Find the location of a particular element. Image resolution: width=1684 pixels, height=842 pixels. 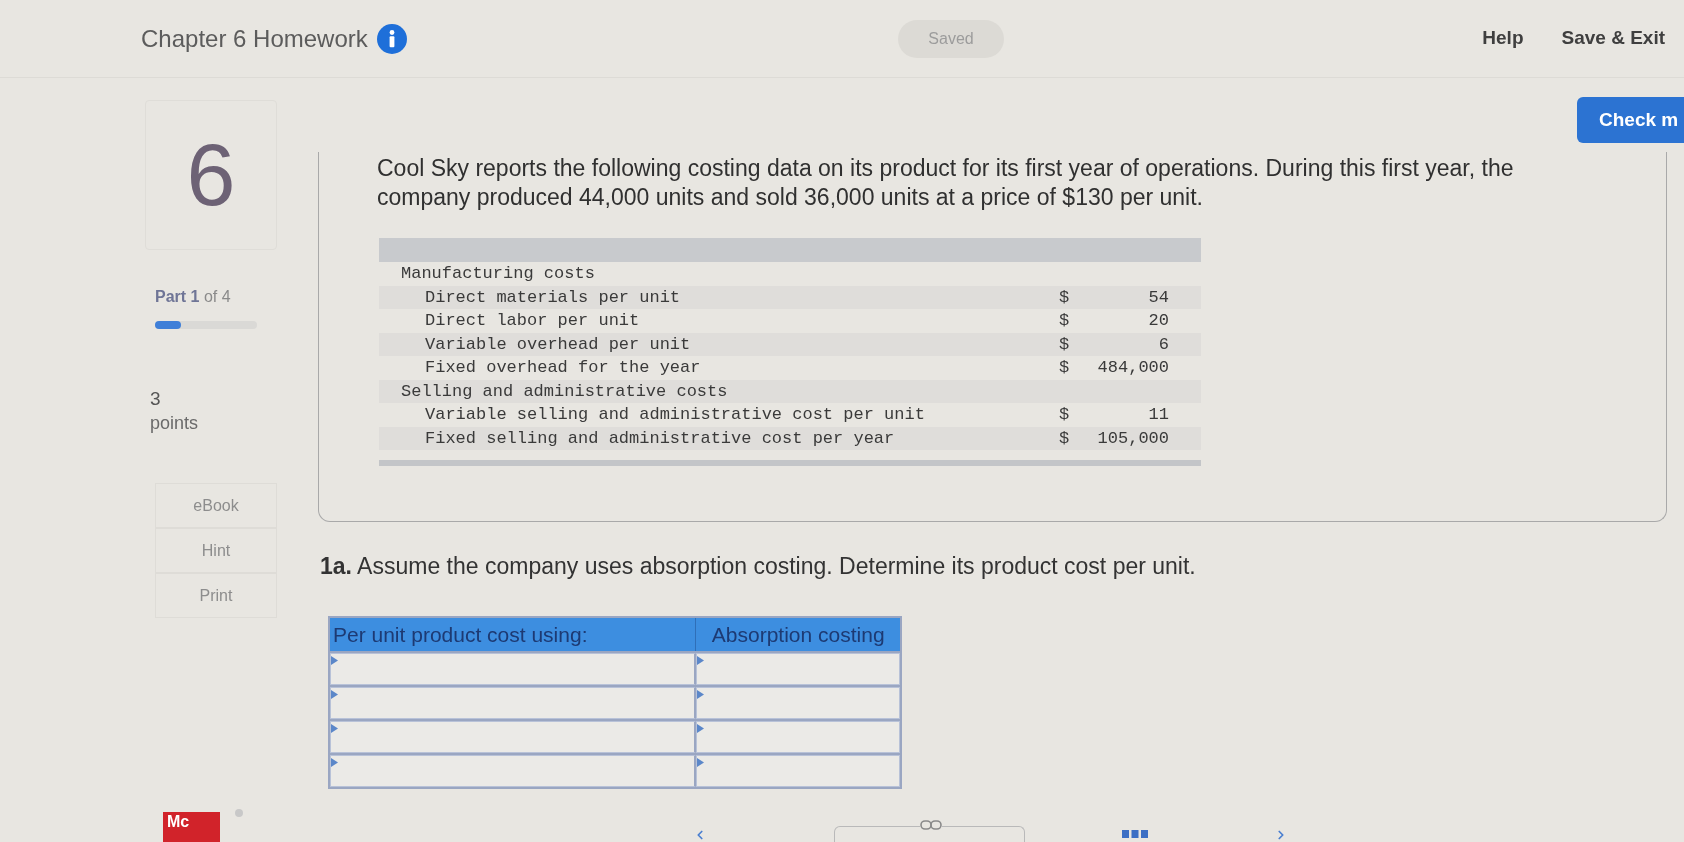

row-label: Fixed selling and administrative cost per year is located at coordinates (659, 438).